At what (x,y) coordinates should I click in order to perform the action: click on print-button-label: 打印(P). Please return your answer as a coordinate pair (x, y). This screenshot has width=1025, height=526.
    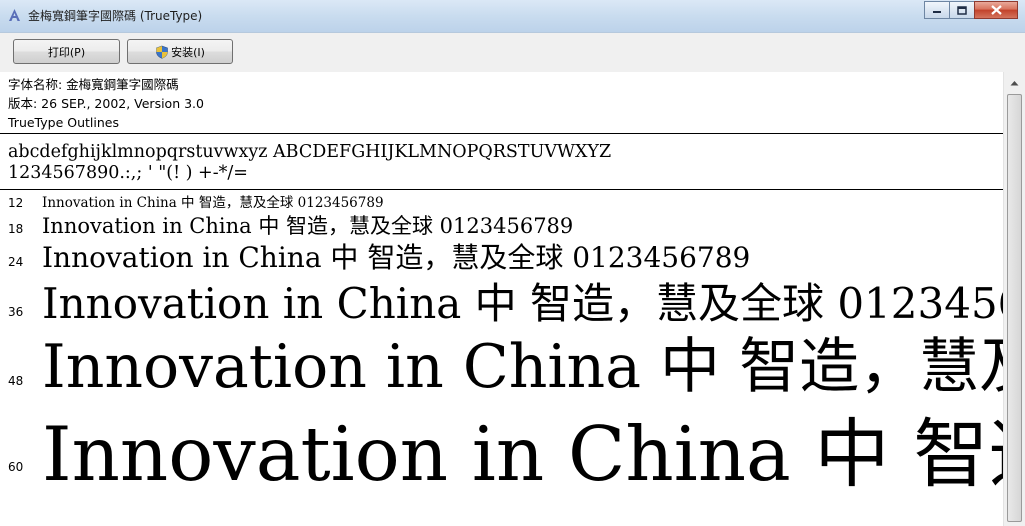
    Looking at the image, I should click on (66, 52).